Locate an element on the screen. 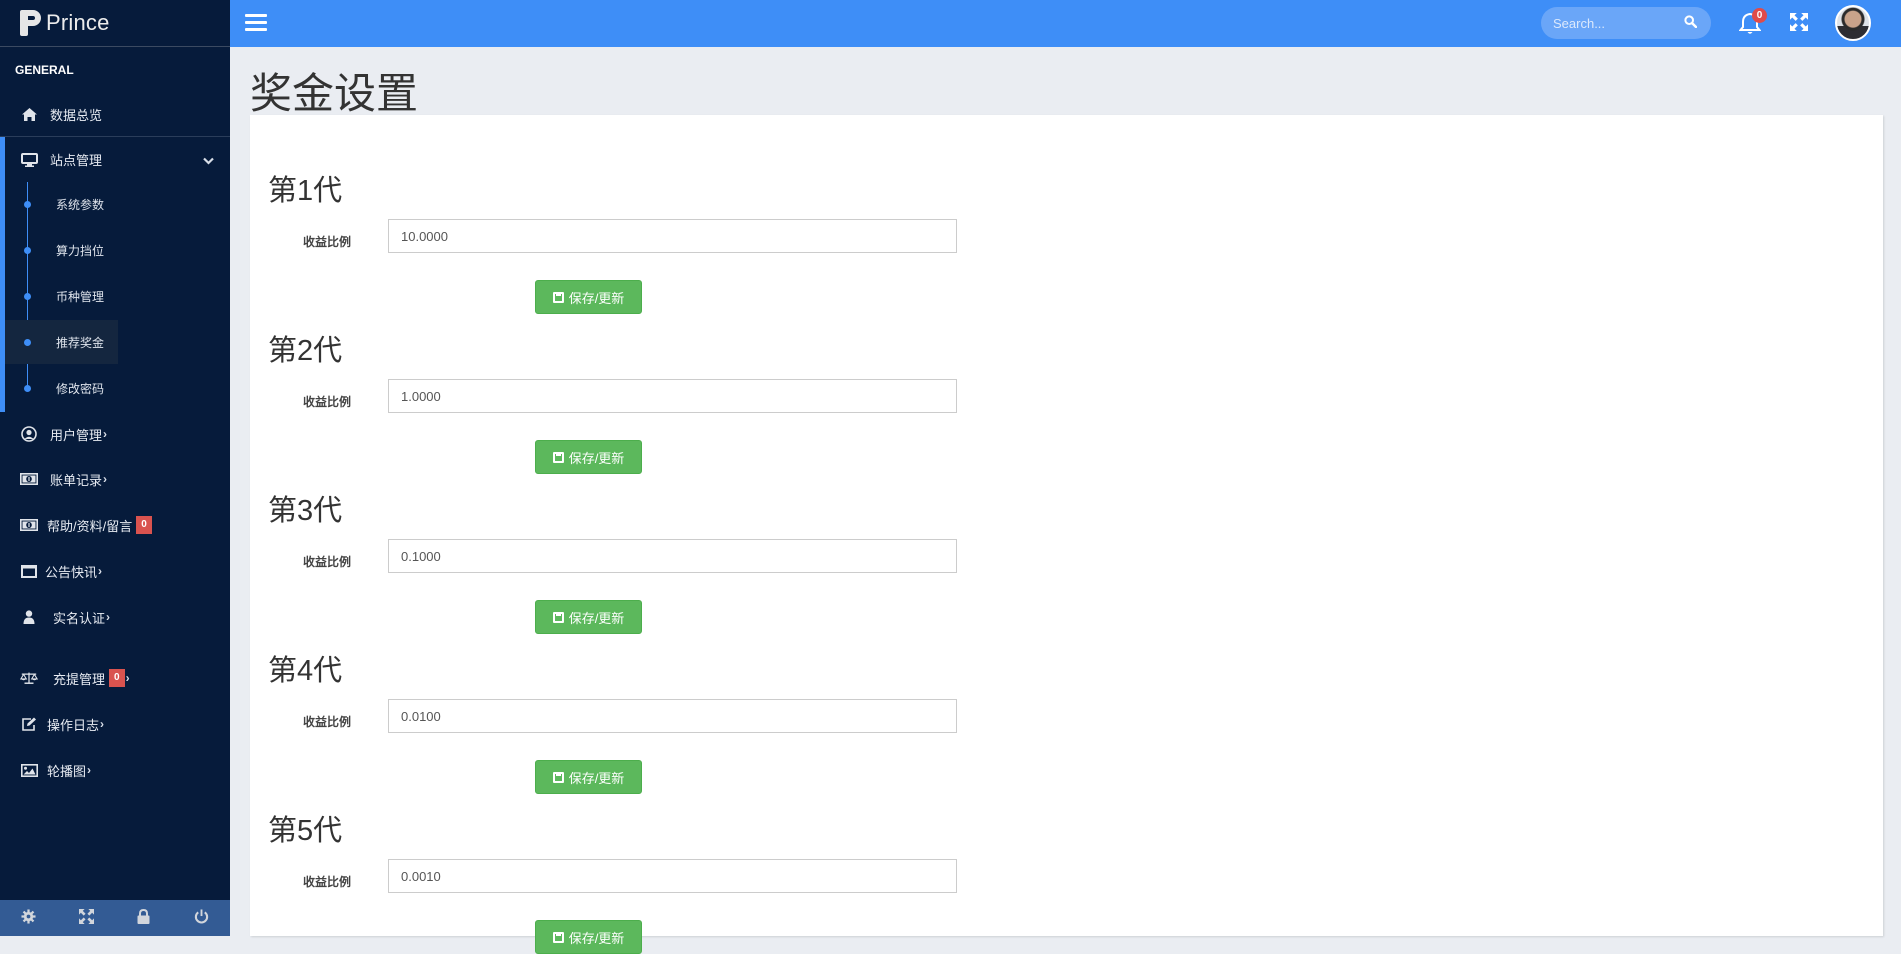 This screenshot has width=1901, height=954. generation-title: 第3代 is located at coordinates (305, 511).